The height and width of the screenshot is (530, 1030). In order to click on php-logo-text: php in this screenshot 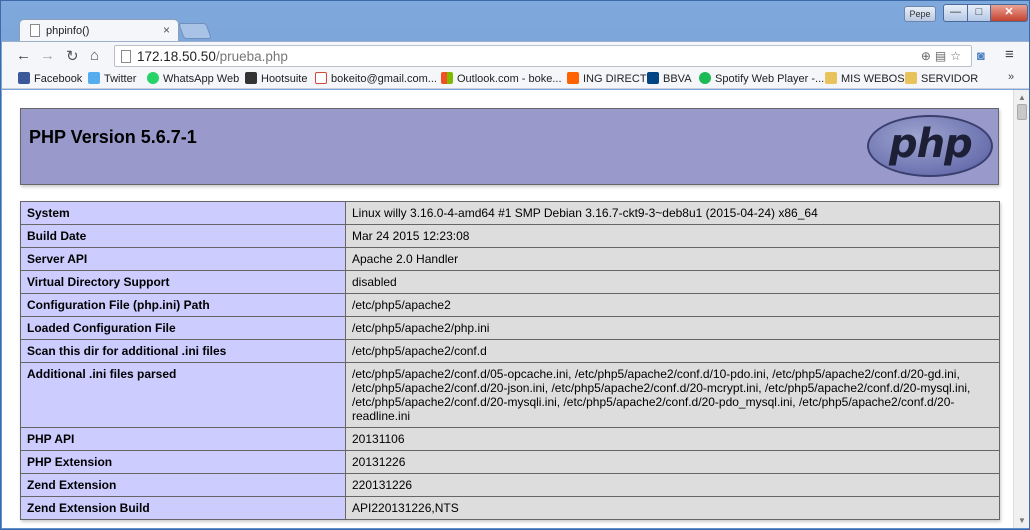, I will do `click(931, 144)`.